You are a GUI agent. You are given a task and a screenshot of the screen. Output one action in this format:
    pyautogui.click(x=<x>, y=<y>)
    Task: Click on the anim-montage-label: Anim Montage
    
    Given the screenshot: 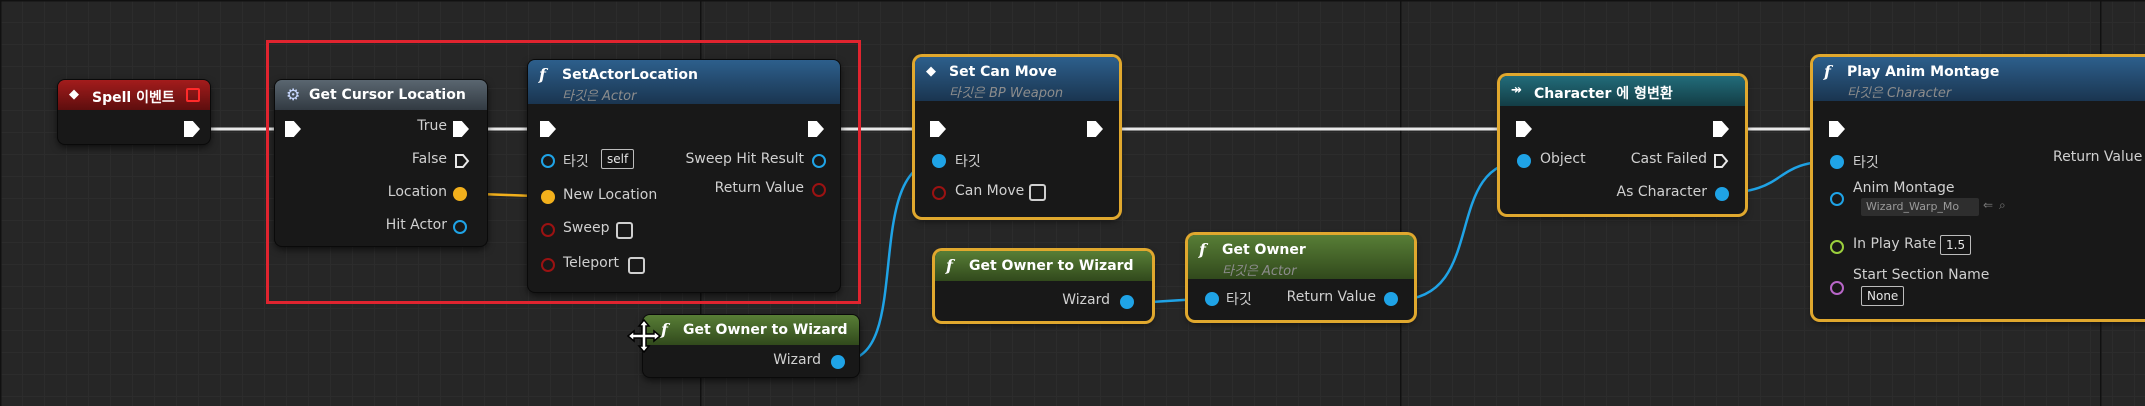 What is the action you would take?
    pyautogui.click(x=1904, y=188)
    